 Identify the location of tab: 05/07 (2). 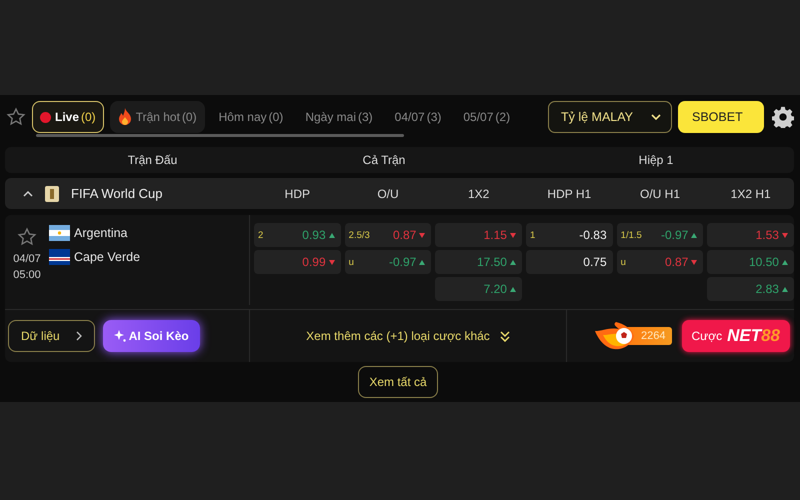
(486, 117).